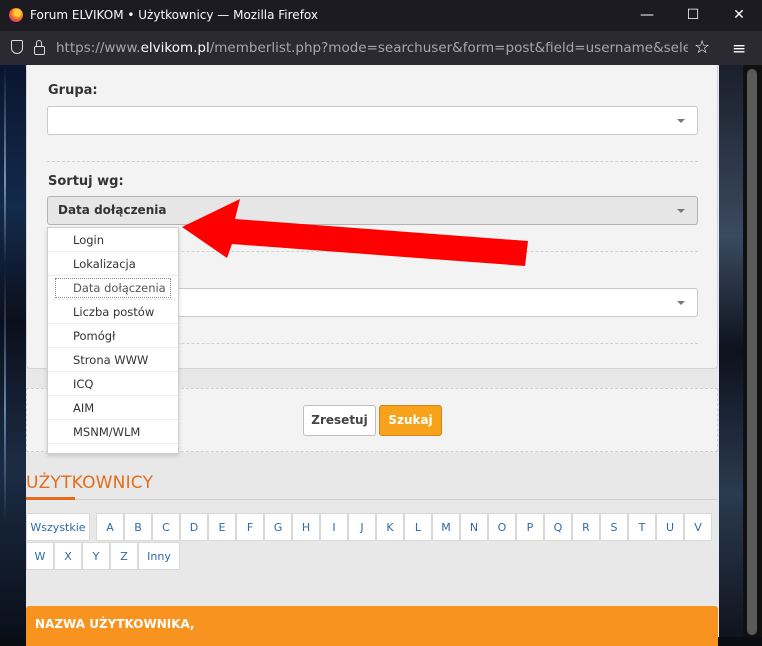 The width and height of the screenshot is (762, 646). What do you see at coordinates (40, 556) in the screenshot?
I see `letter-link: W` at bounding box center [40, 556].